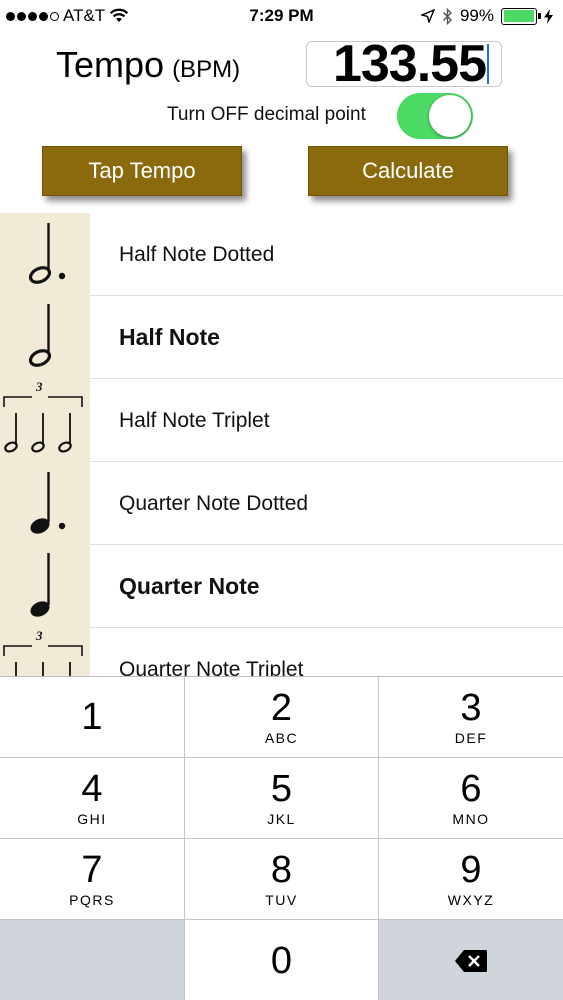 The width and height of the screenshot is (563, 1000). What do you see at coordinates (142, 171) in the screenshot?
I see `tap-tempo-button: Tap Tempo` at bounding box center [142, 171].